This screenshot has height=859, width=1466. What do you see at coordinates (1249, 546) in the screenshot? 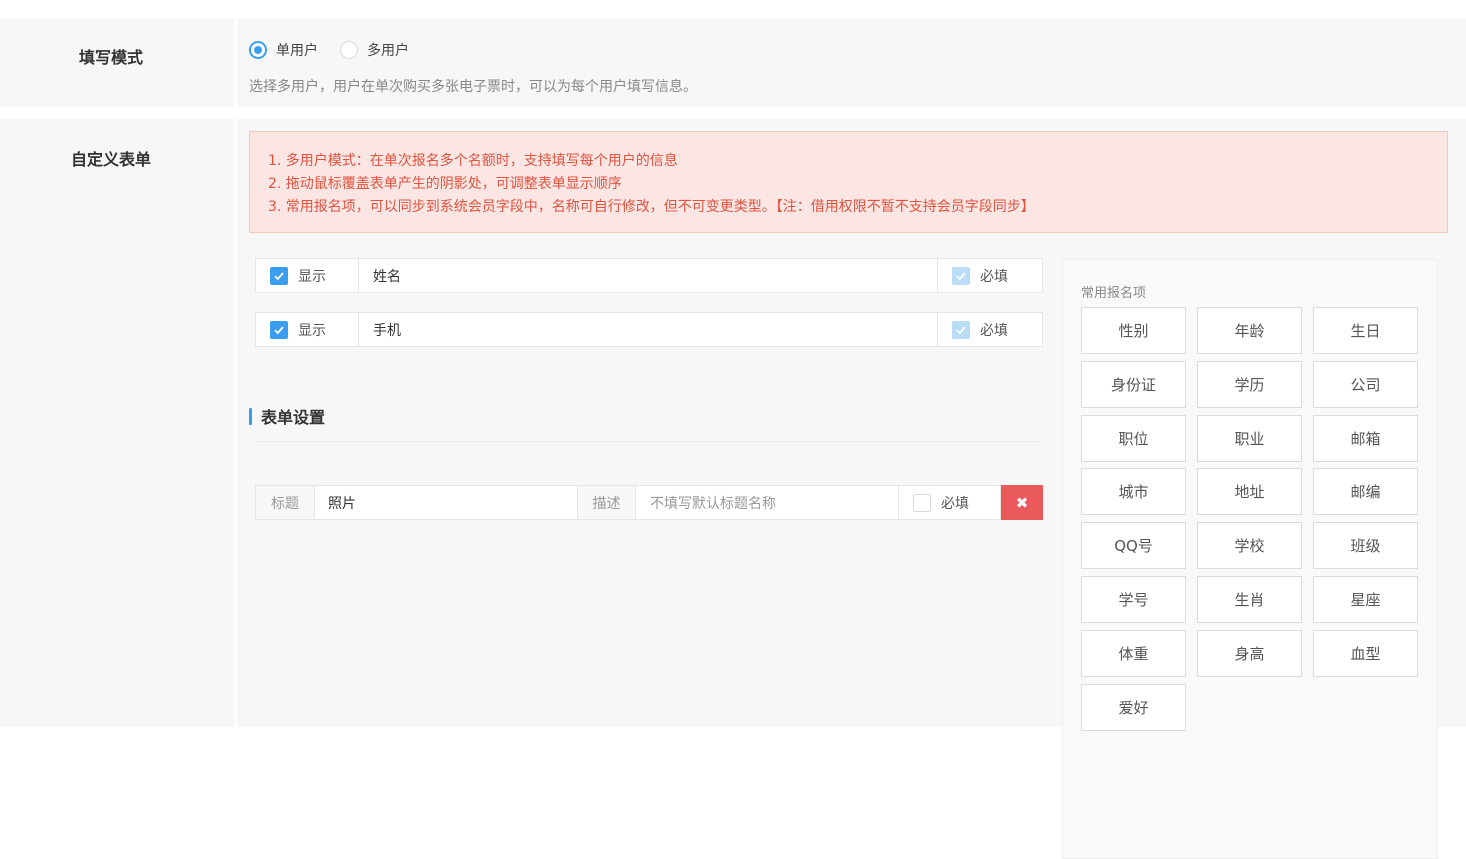
I see `common-field-tag: 学校` at bounding box center [1249, 546].